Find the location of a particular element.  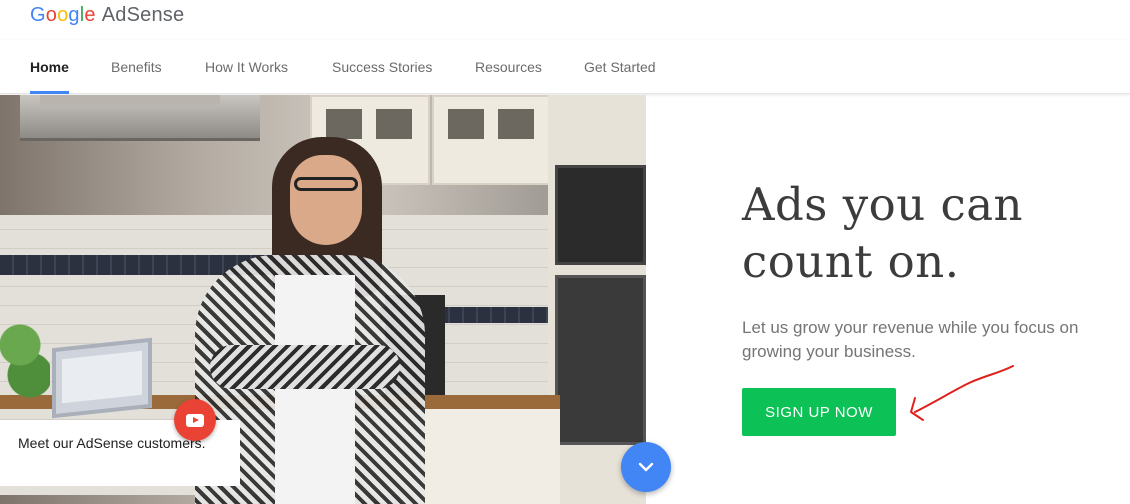

tab-resources: Resources is located at coordinates (508, 67).